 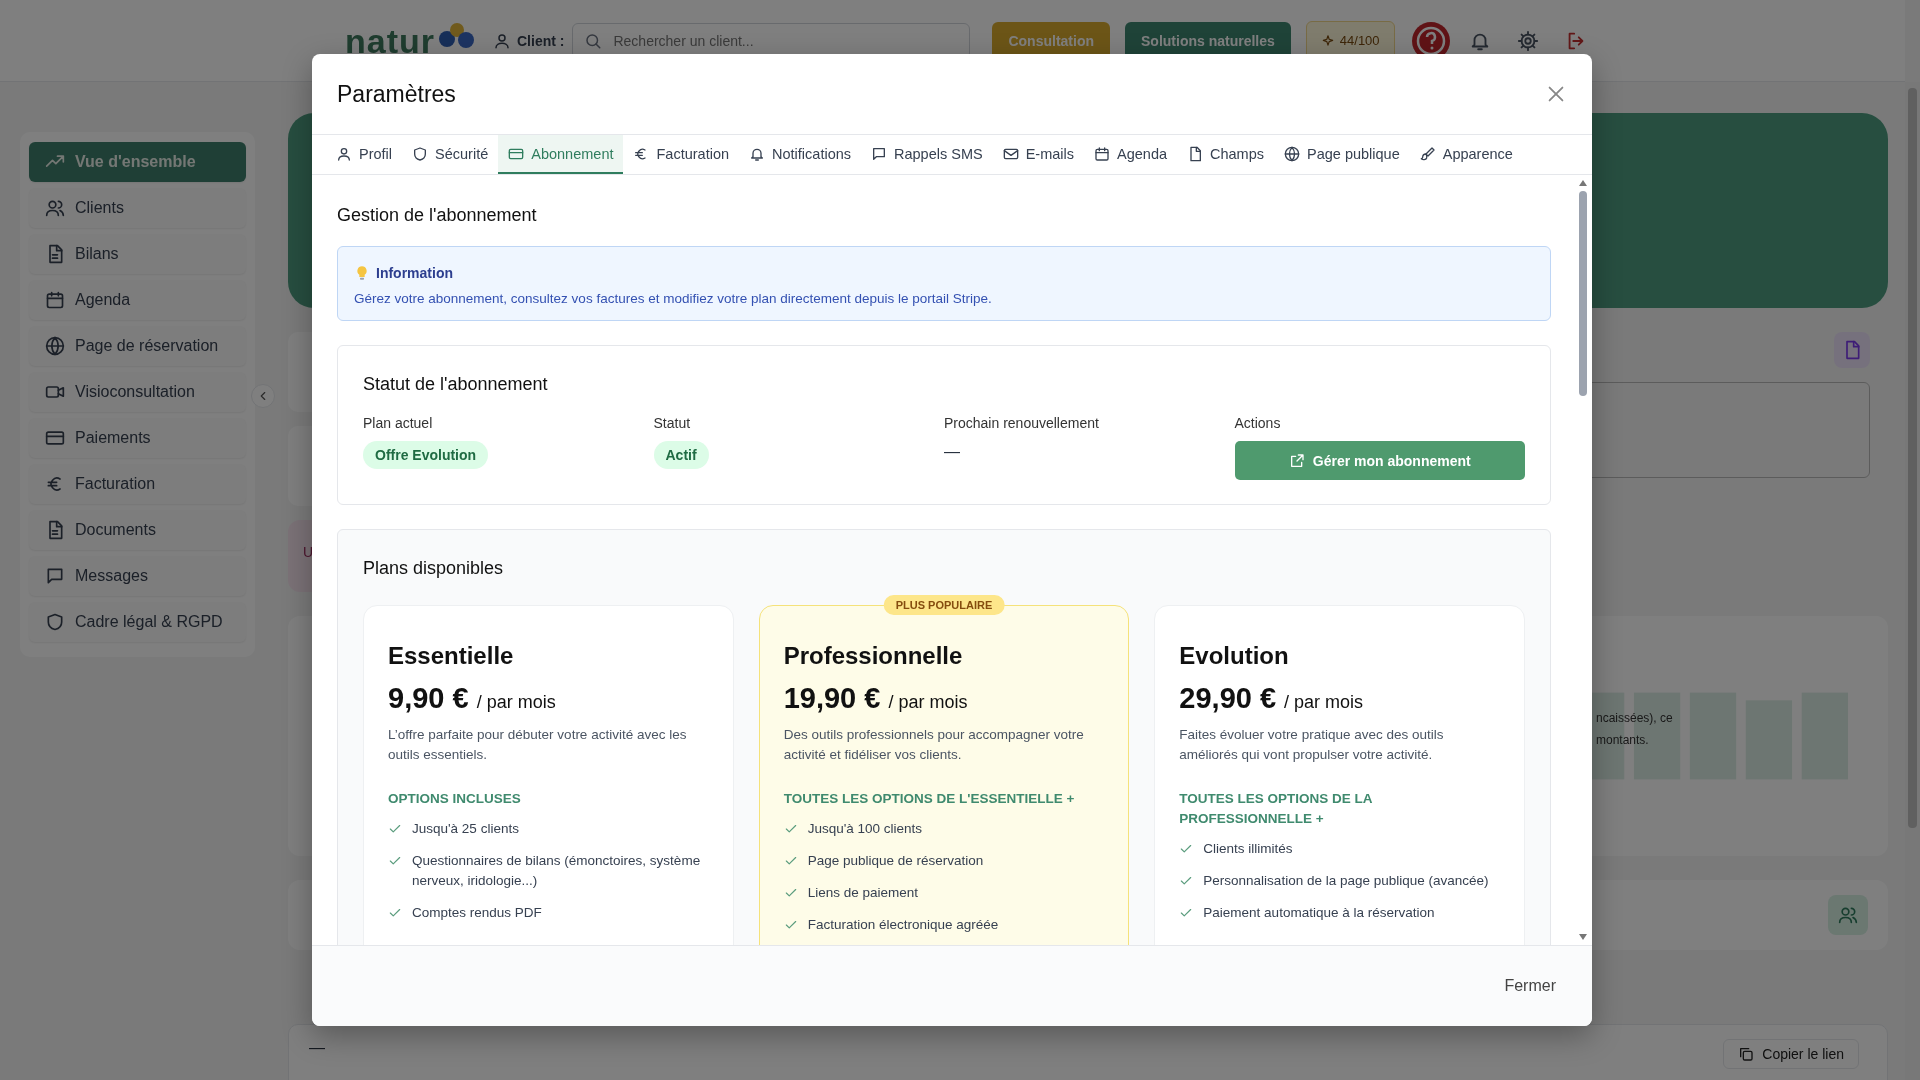 What do you see at coordinates (362, 273) in the screenshot?
I see `light-bulb-icon` at bounding box center [362, 273].